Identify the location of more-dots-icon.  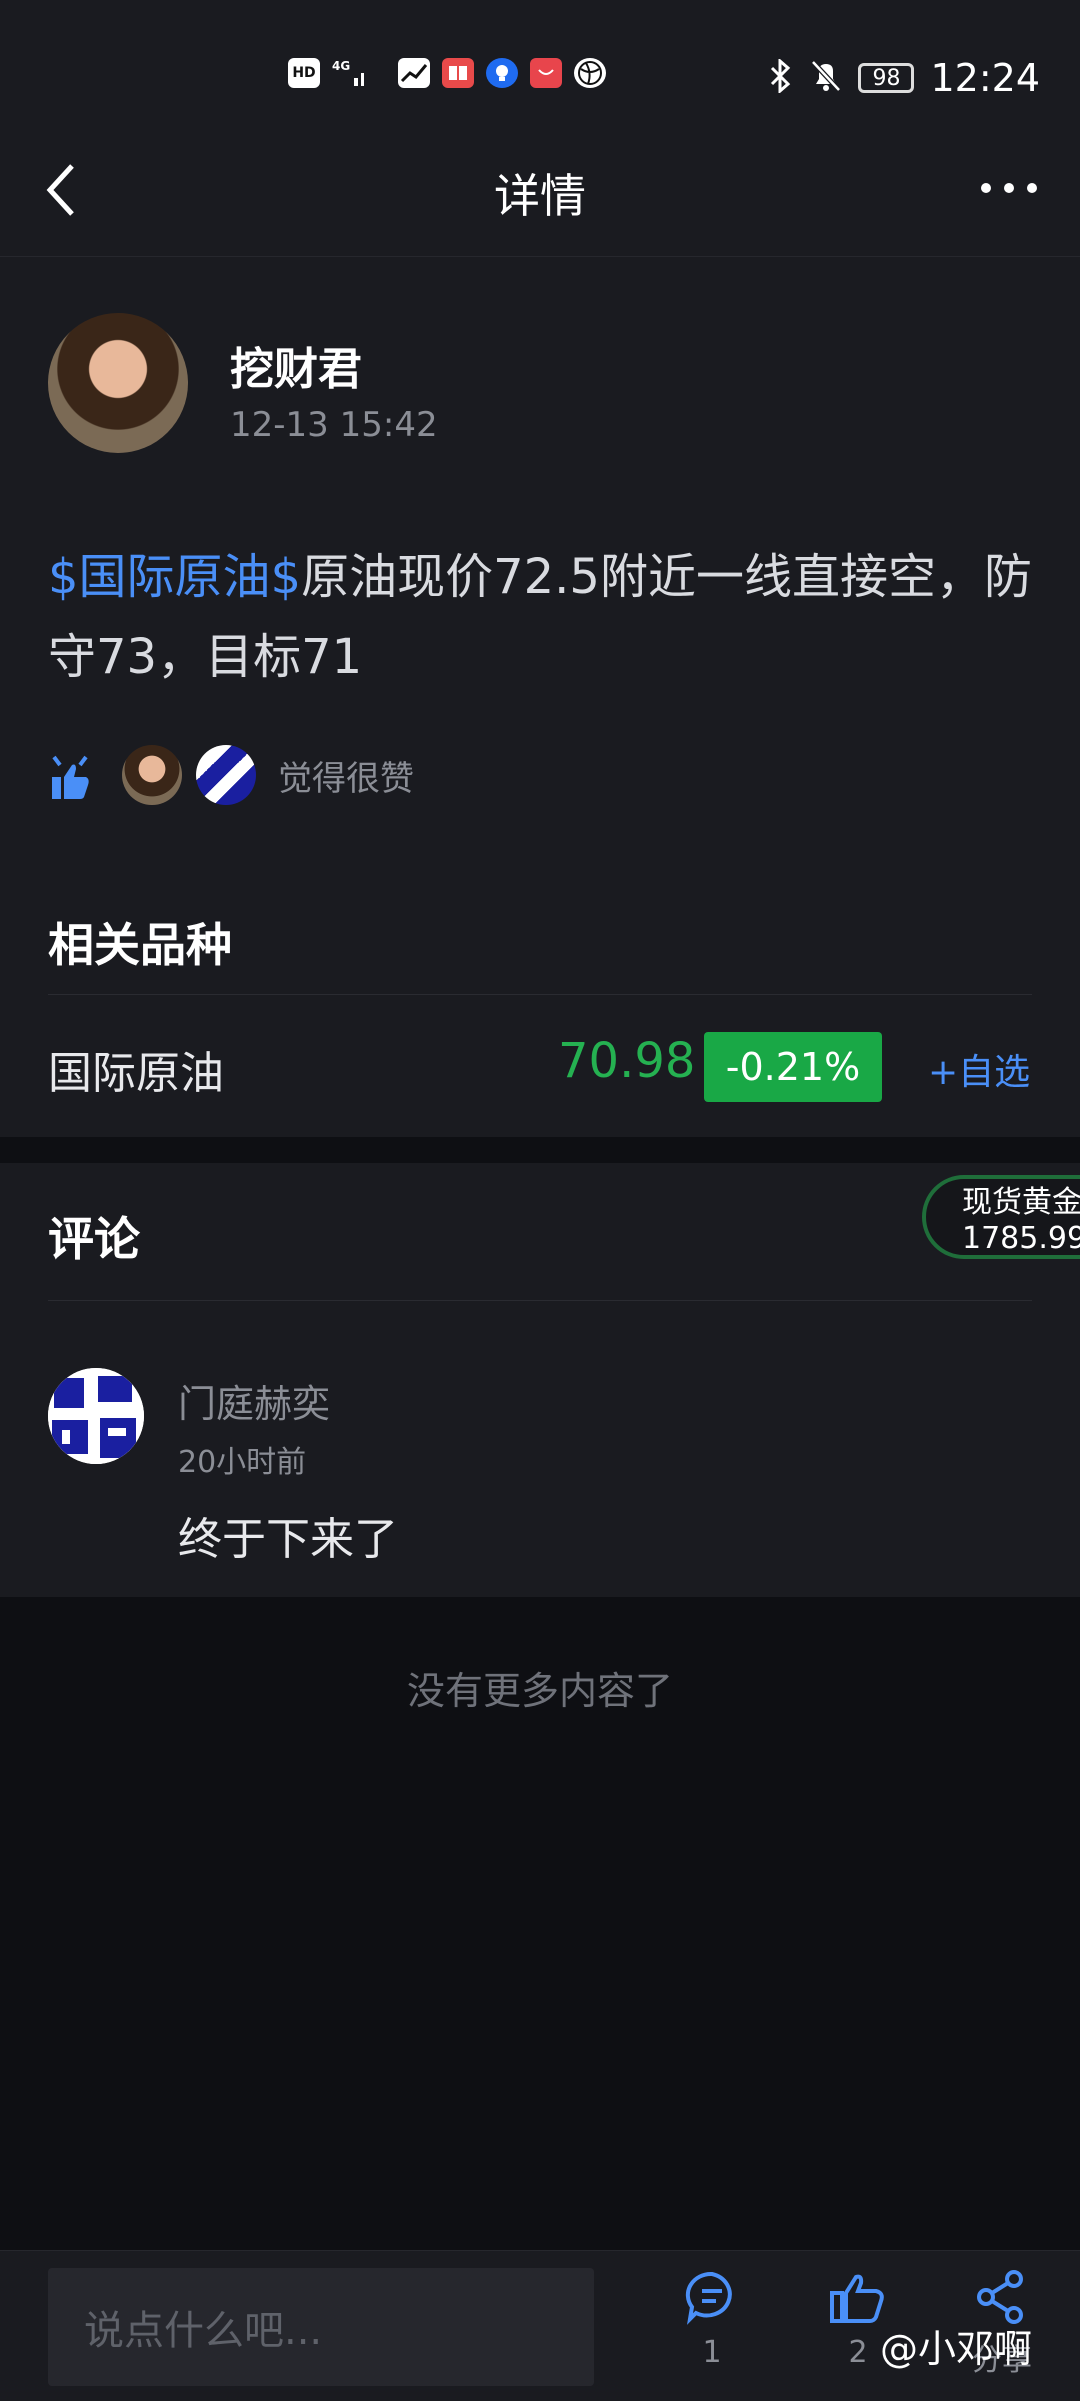
(1009, 188).